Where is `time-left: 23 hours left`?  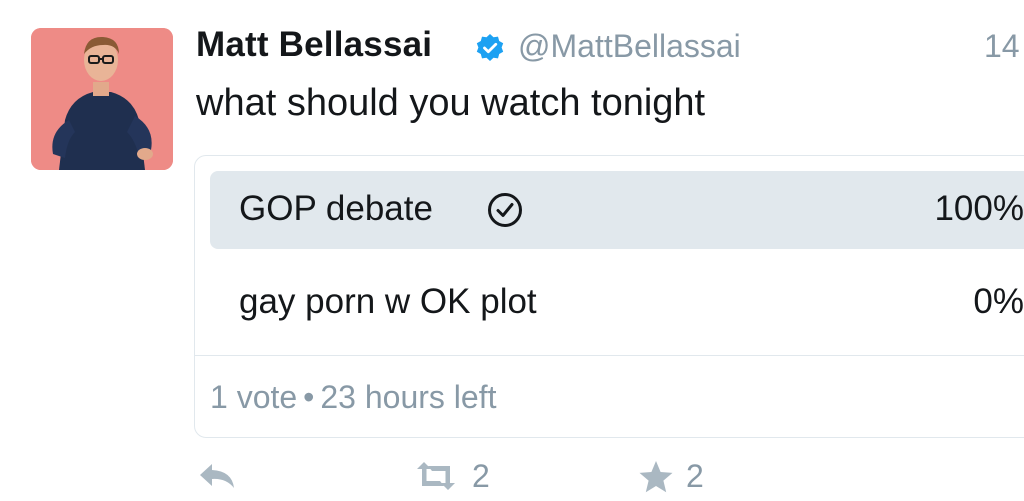 time-left: 23 hours left is located at coordinates (408, 397).